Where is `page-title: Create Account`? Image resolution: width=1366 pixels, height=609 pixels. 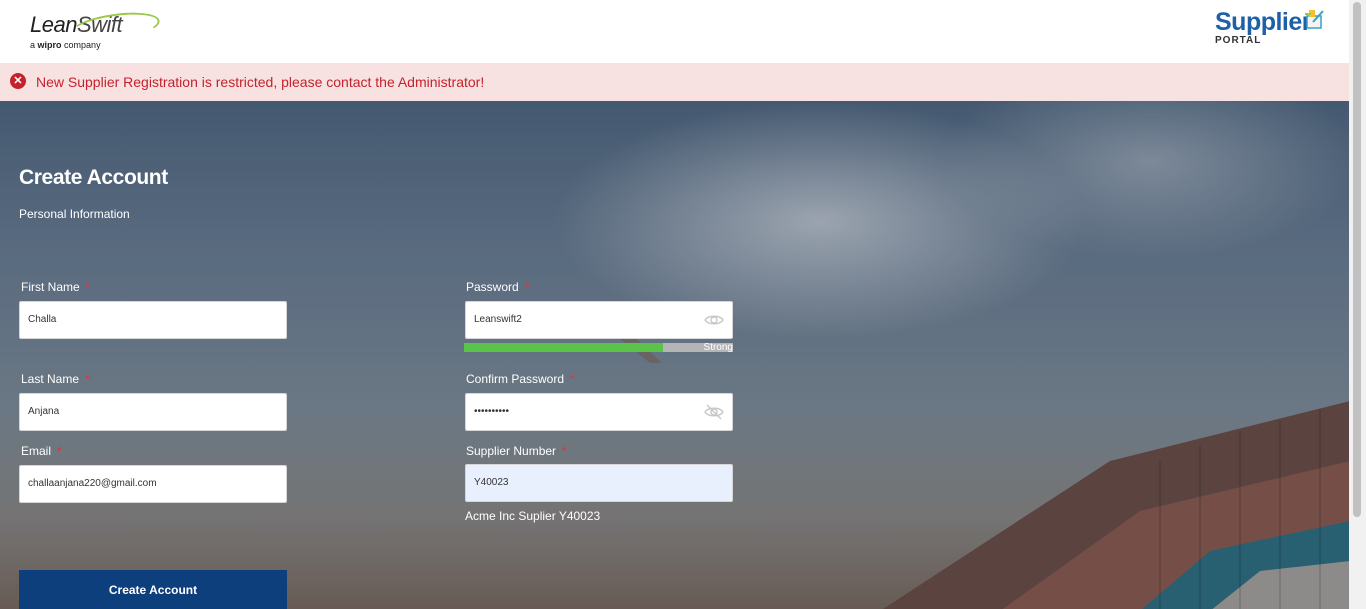 page-title: Create Account is located at coordinates (93, 177).